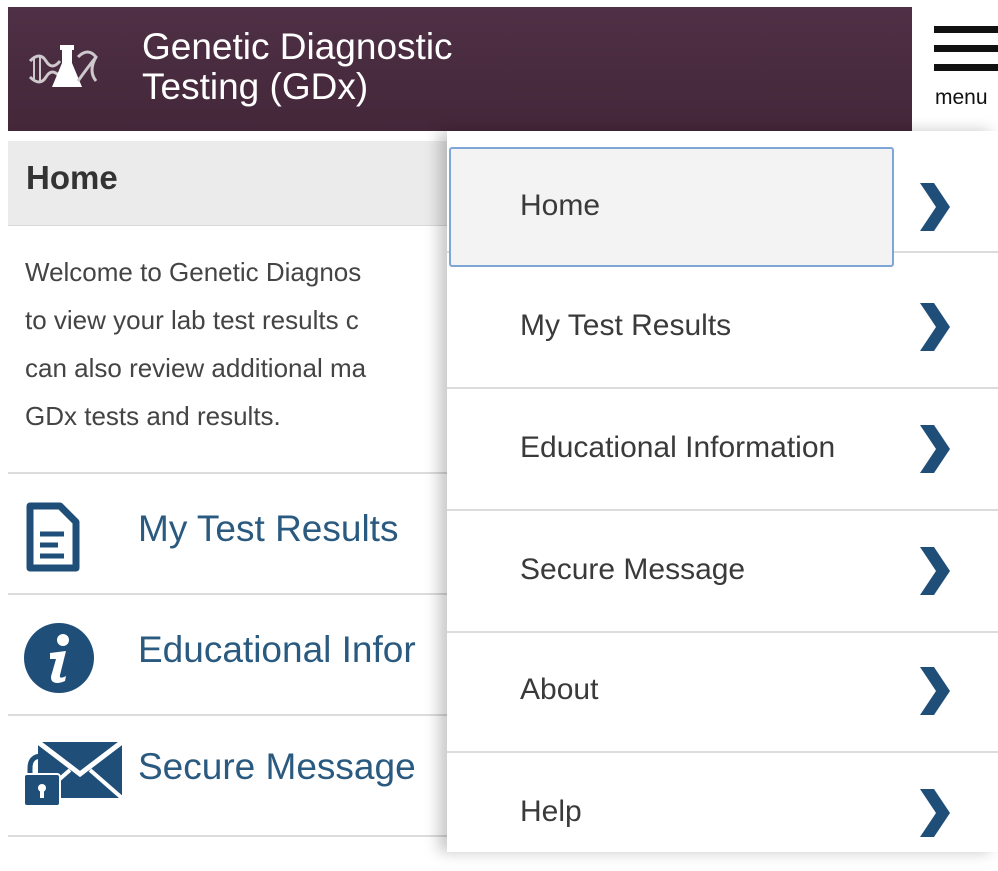 This screenshot has width=998, height=871. I want to click on nav-link-educational-information: Educational Infor, so click(243, 655).